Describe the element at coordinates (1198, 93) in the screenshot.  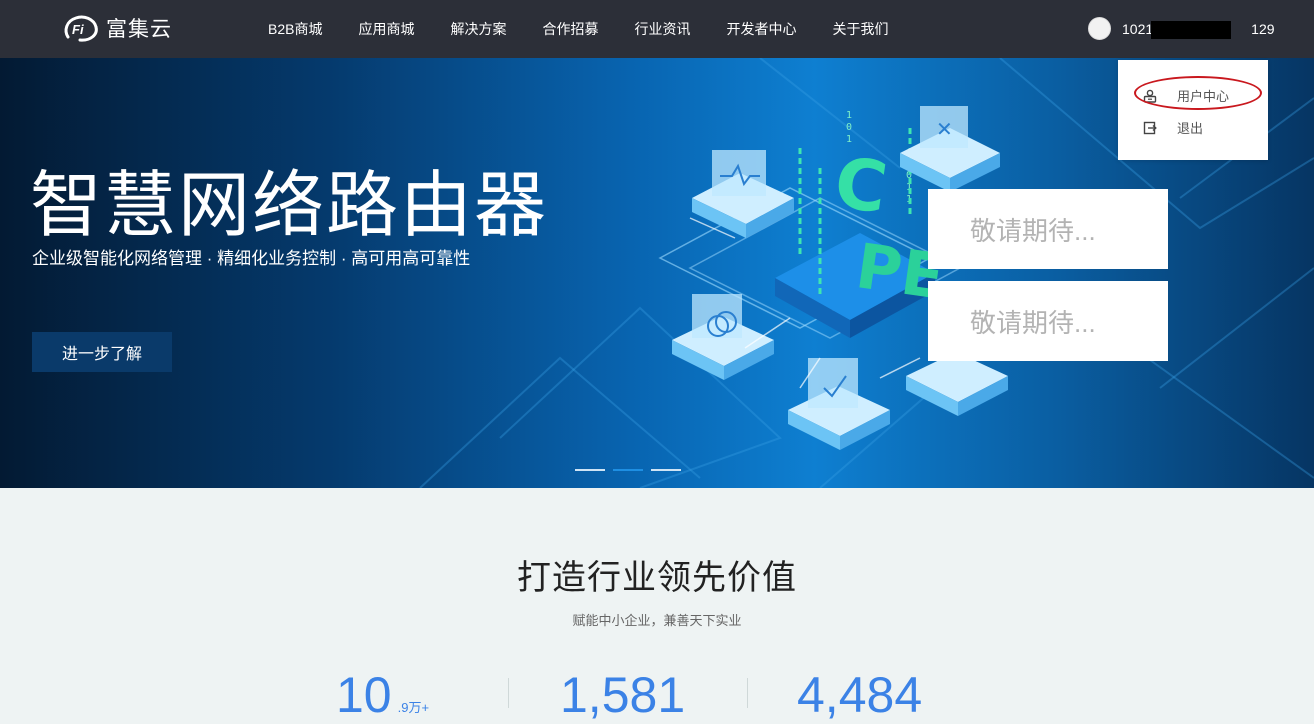
I see `red-circle-annotation` at that location.